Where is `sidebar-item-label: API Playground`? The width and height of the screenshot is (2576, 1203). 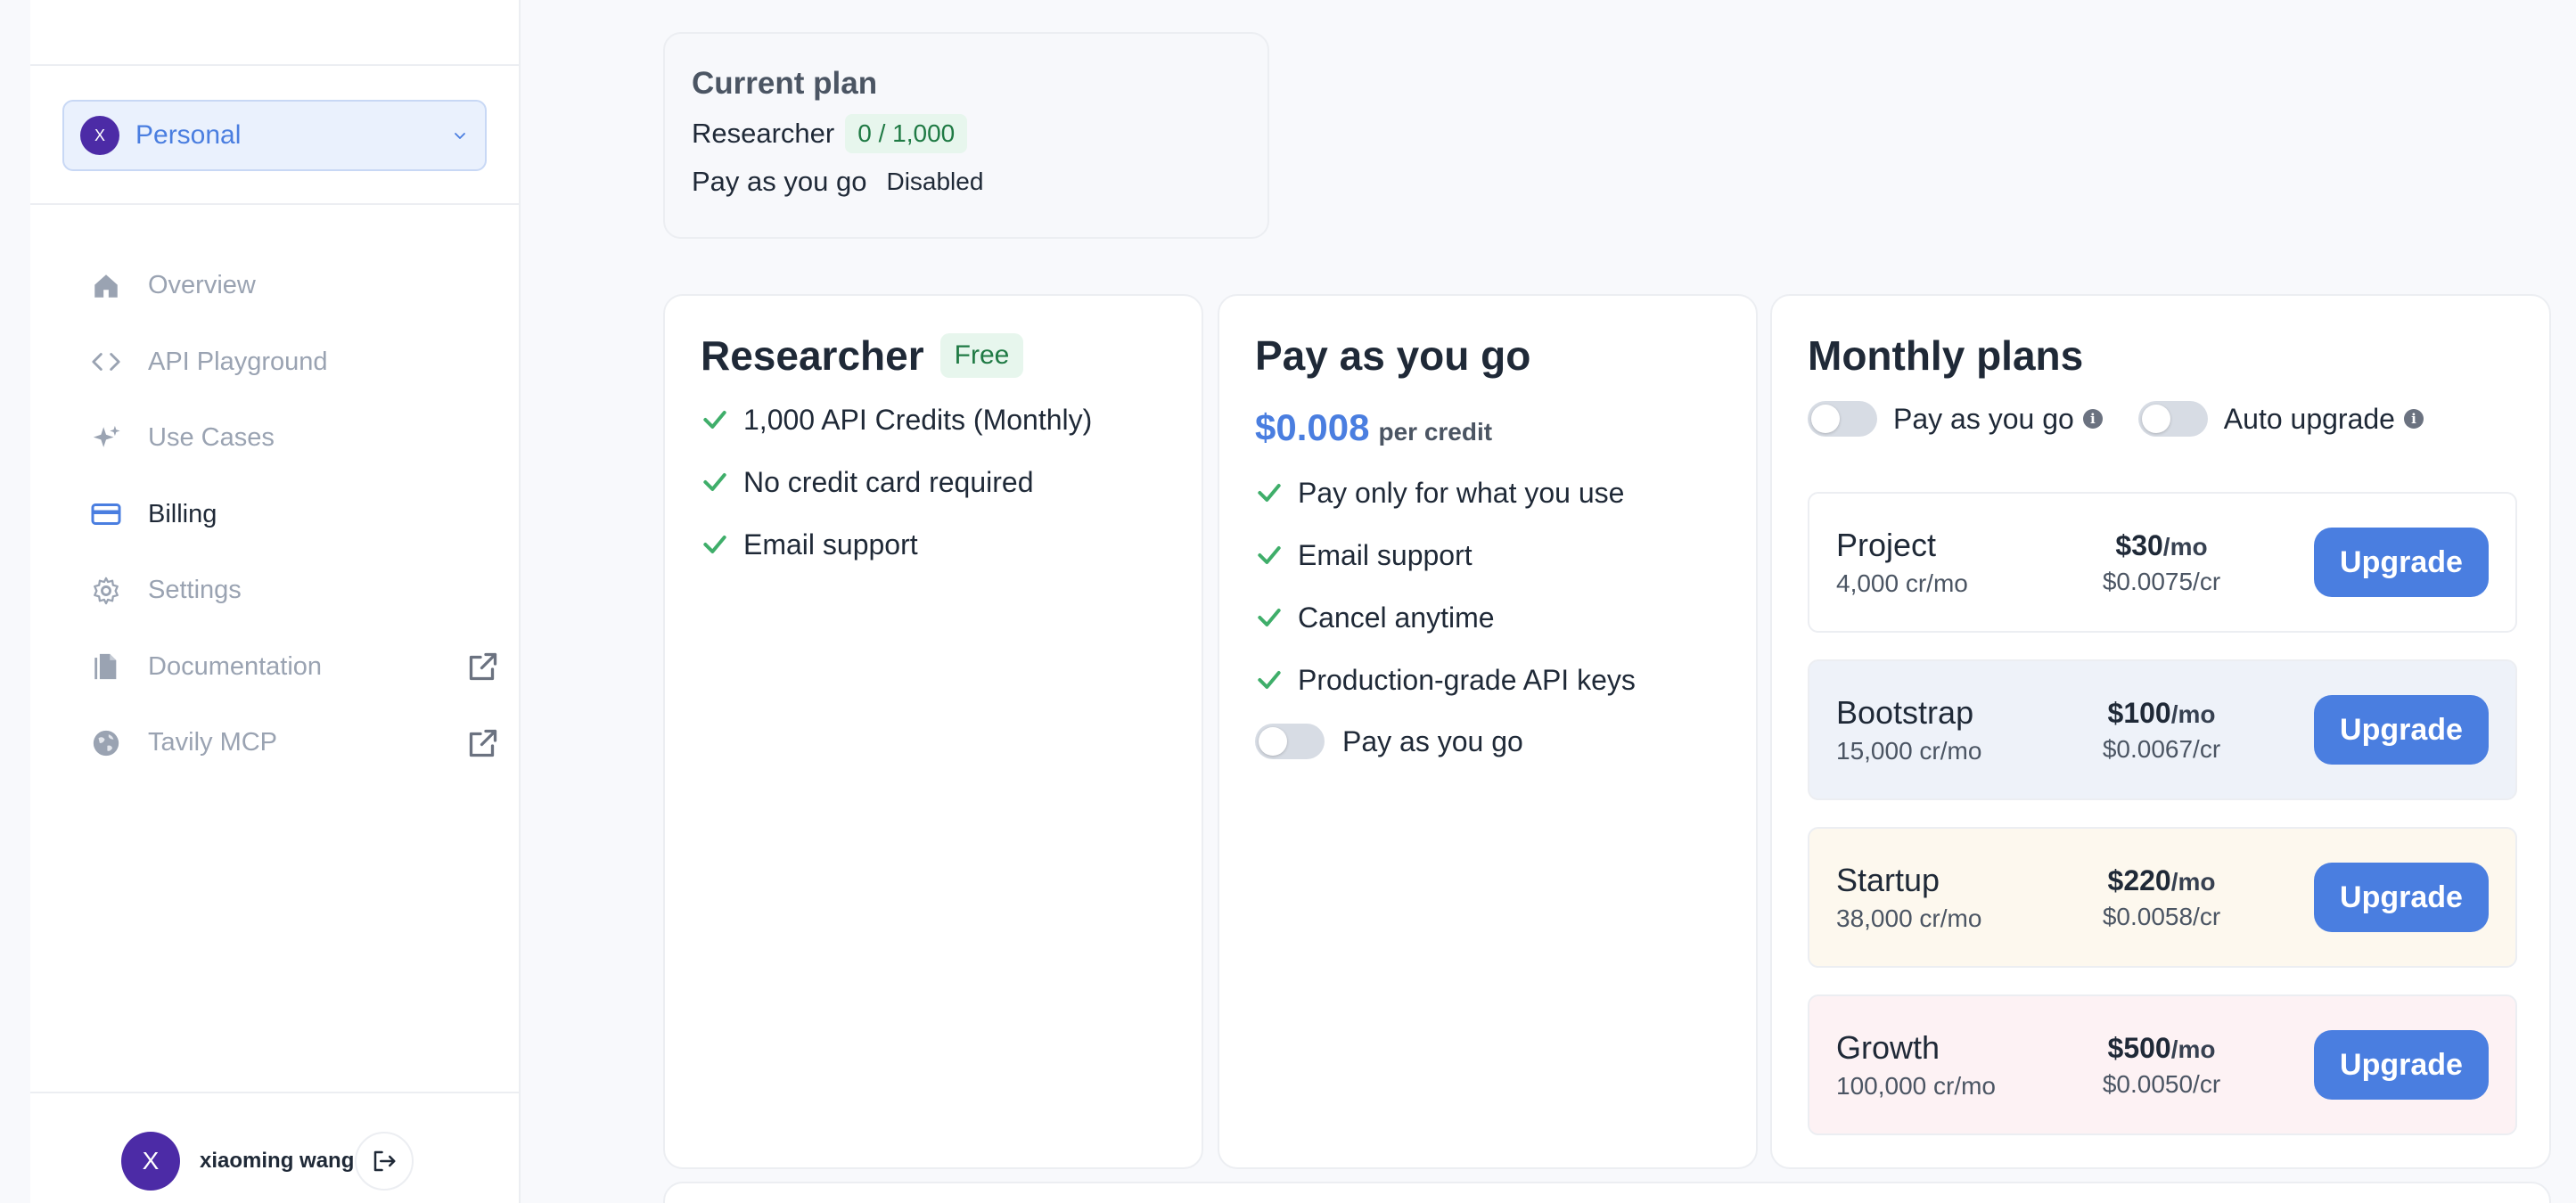 sidebar-item-label: API Playground is located at coordinates (238, 361).